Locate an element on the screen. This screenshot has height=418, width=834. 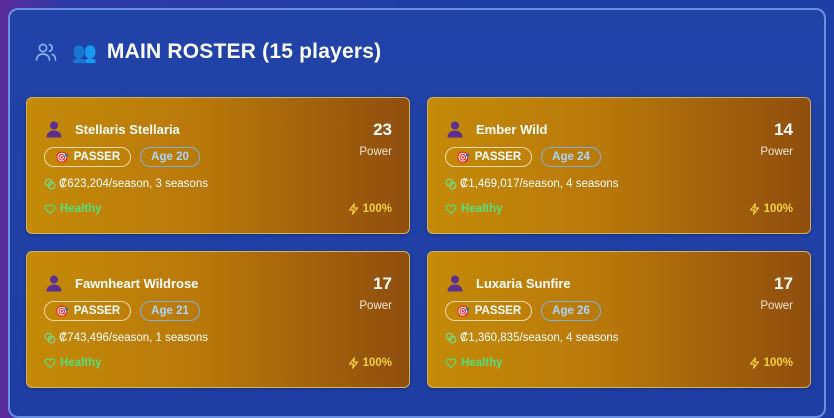
player-name: Fawnheart Wildrose is located at coordinates (137, 283).